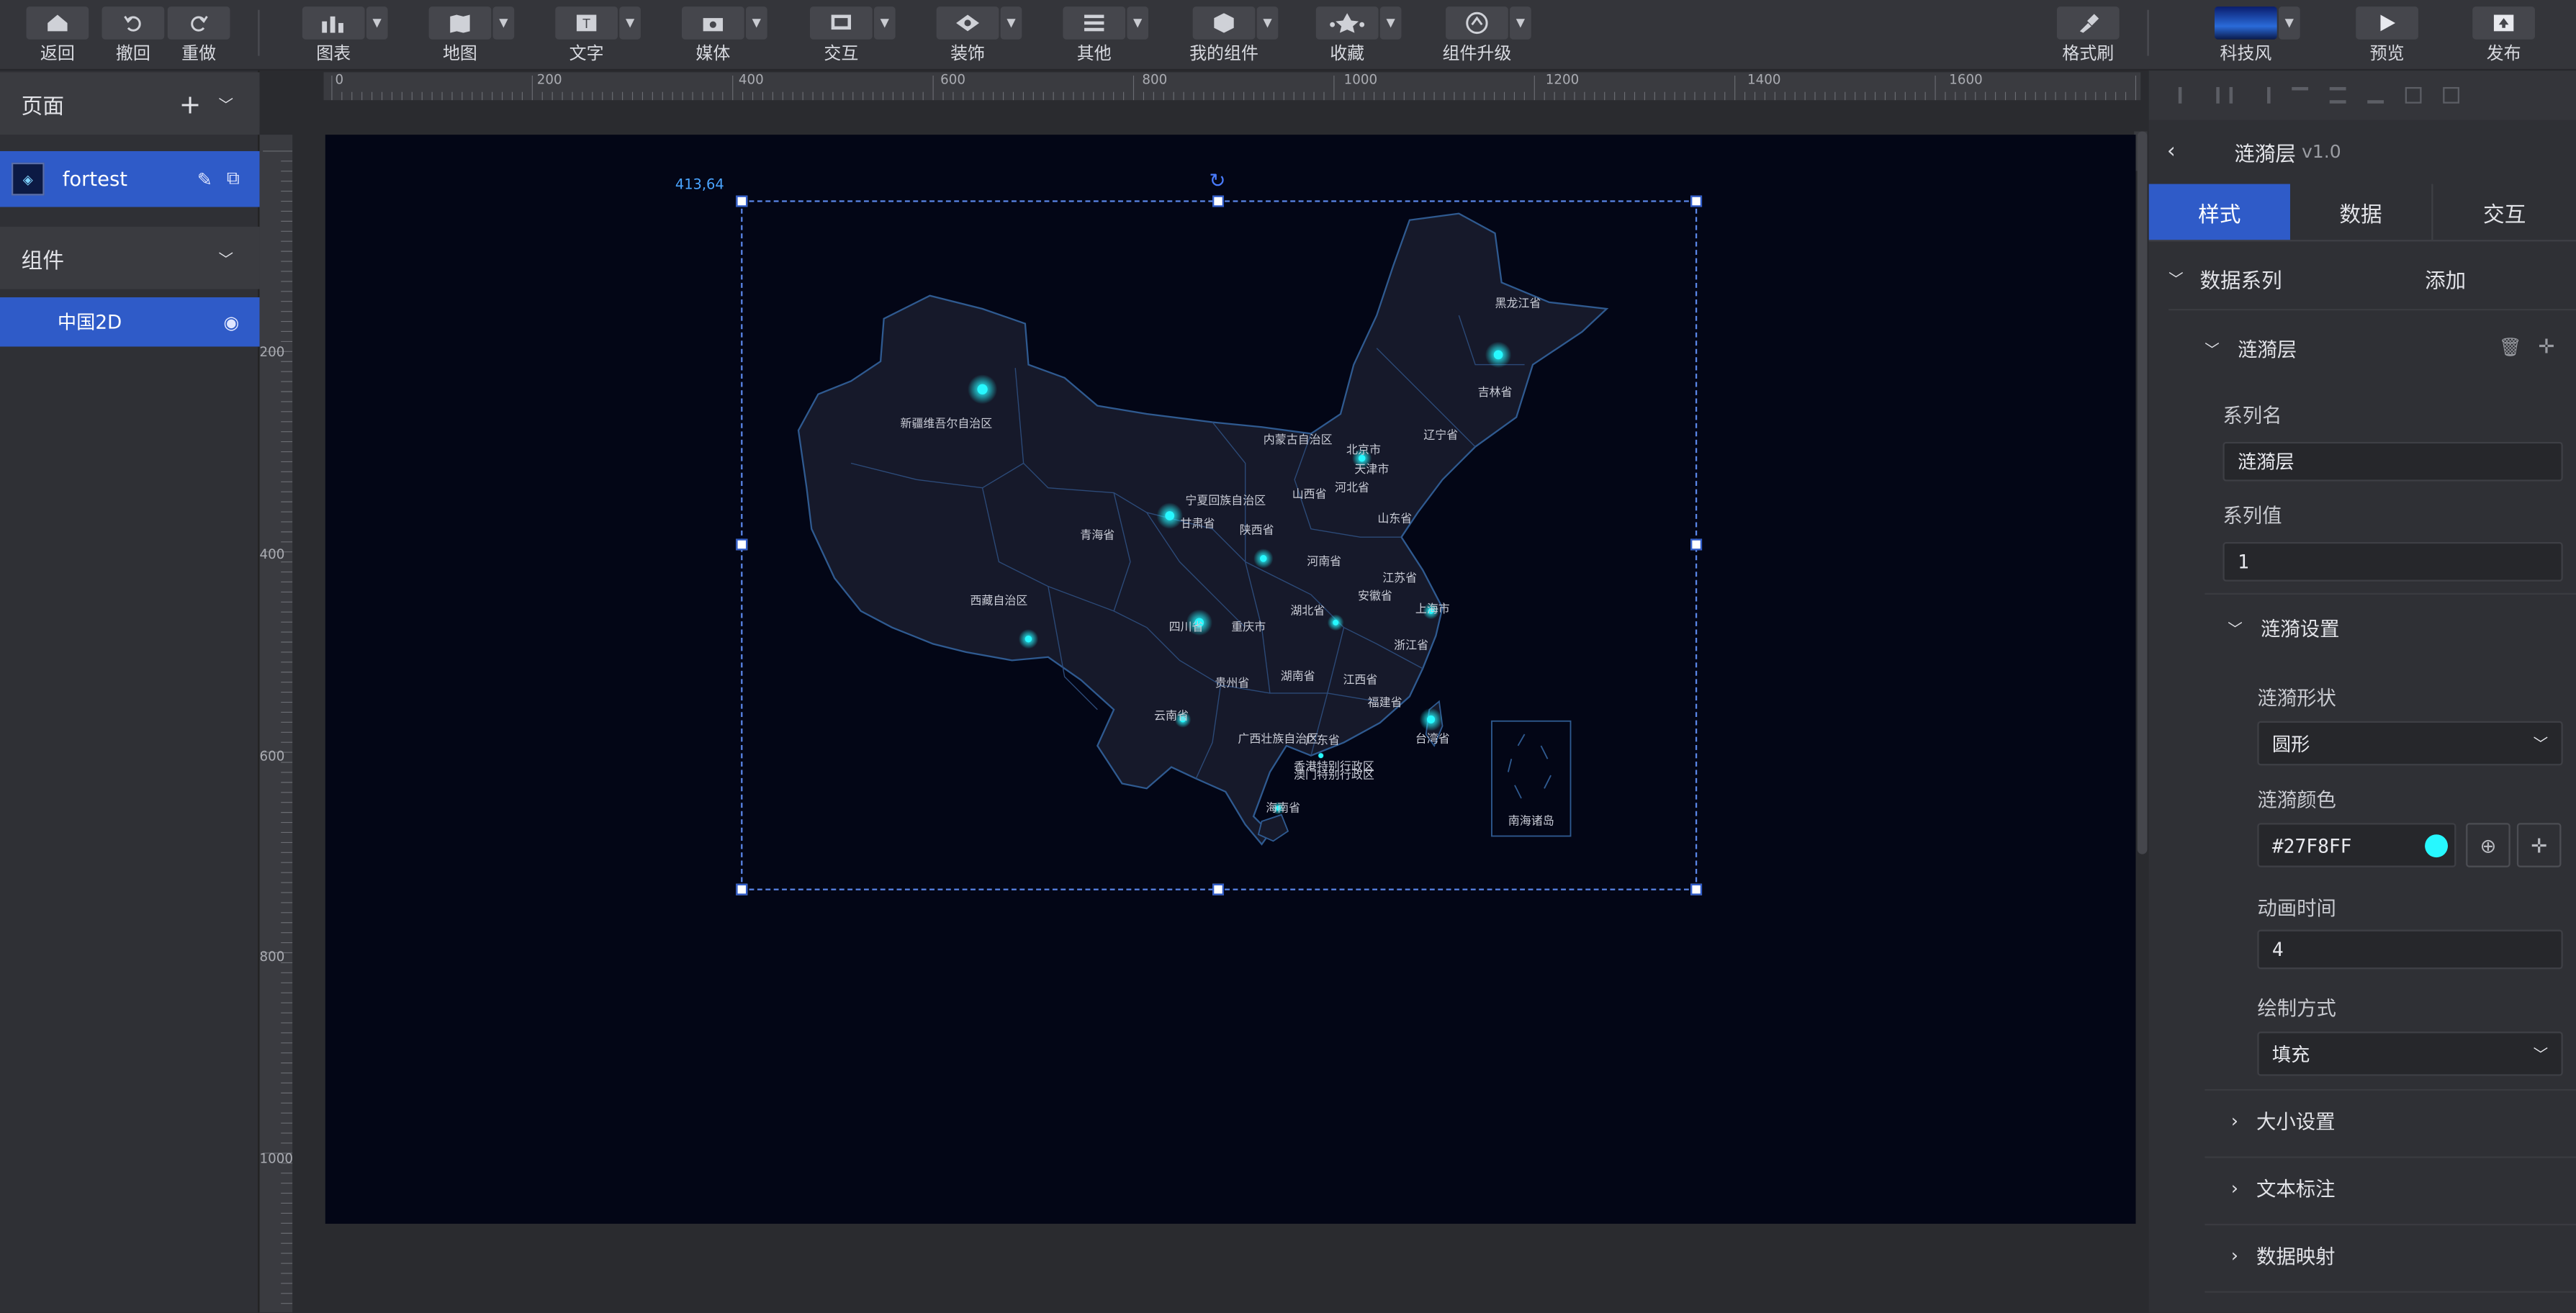 The height and width of the screenshot is (1313, 2576). I want to click on series-item-header: ﹀ 涟漪层, so click(2251, 349).